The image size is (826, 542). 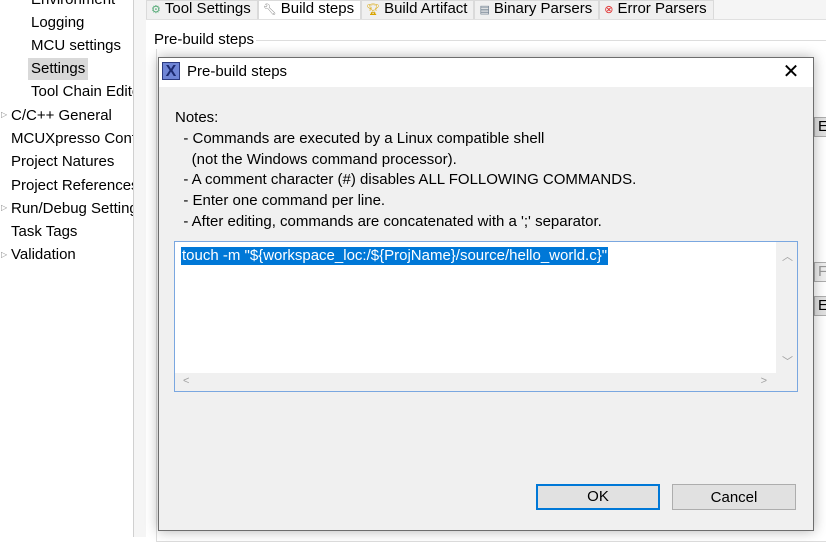 What do you see at coordinates (764, 381) in the screenshot?
I see `chevron-right-icon: >` at bounding box center [764, 381].